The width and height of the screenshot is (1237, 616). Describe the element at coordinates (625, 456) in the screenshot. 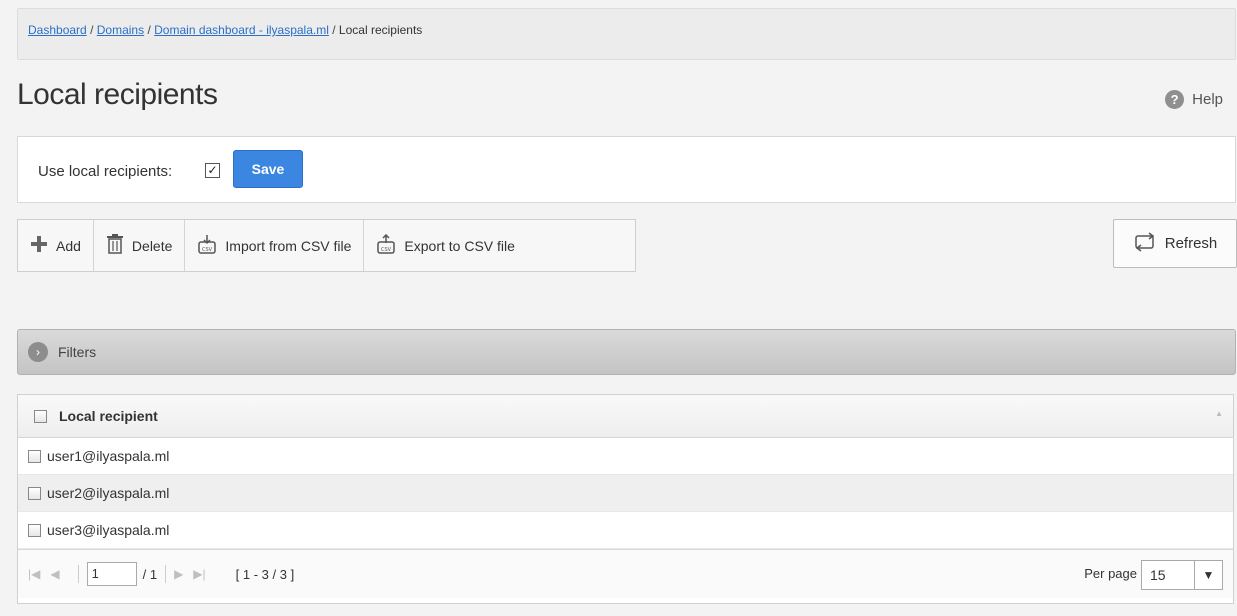

I see `table-row: user1@ilyaspala.ml` at that location.